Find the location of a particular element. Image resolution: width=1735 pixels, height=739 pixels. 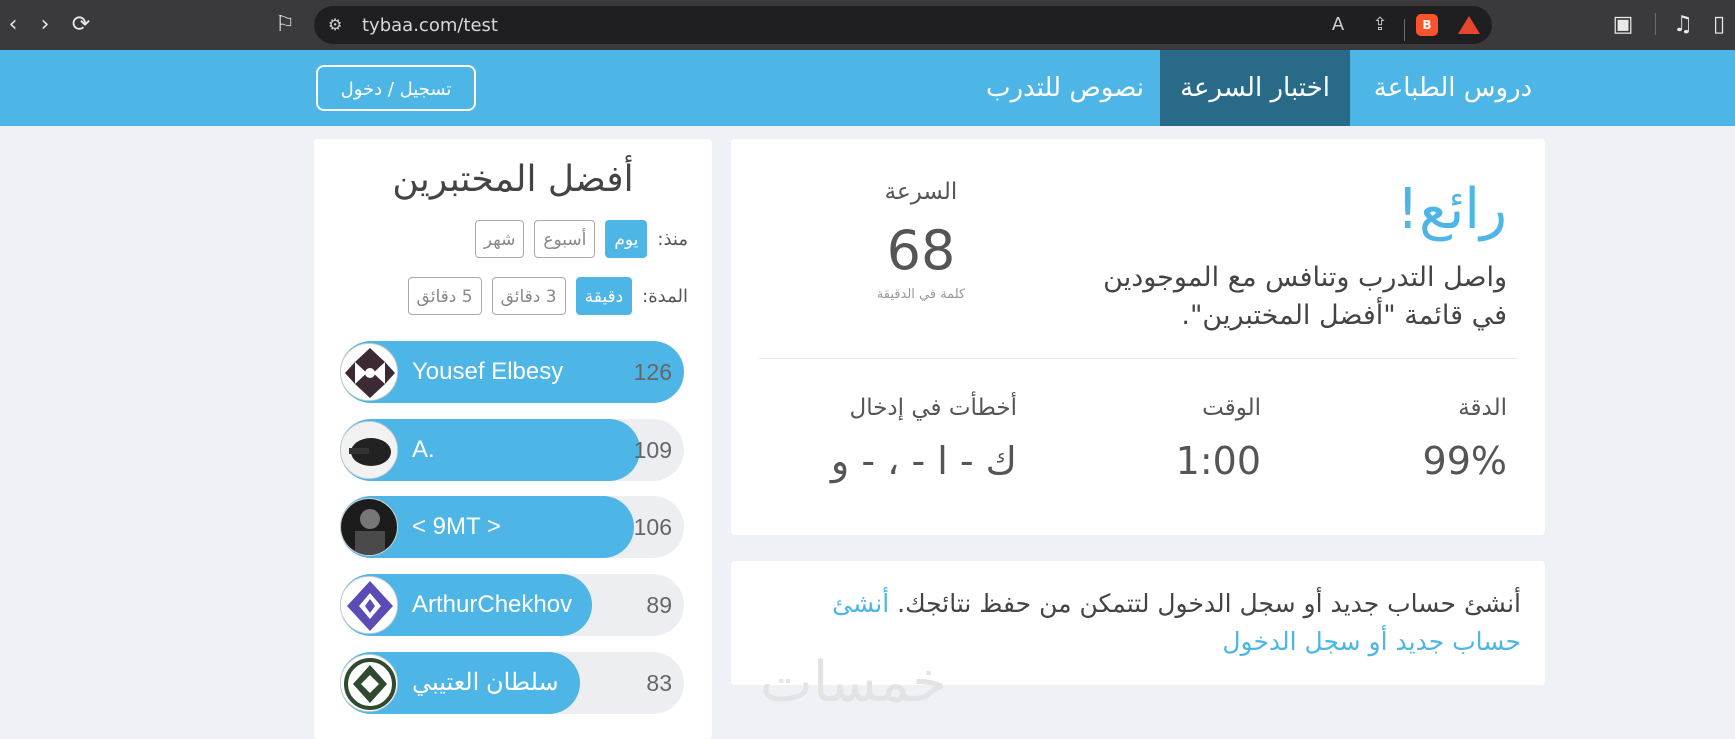

reload-icon: ⟳ is located at coordinates (81, 25).